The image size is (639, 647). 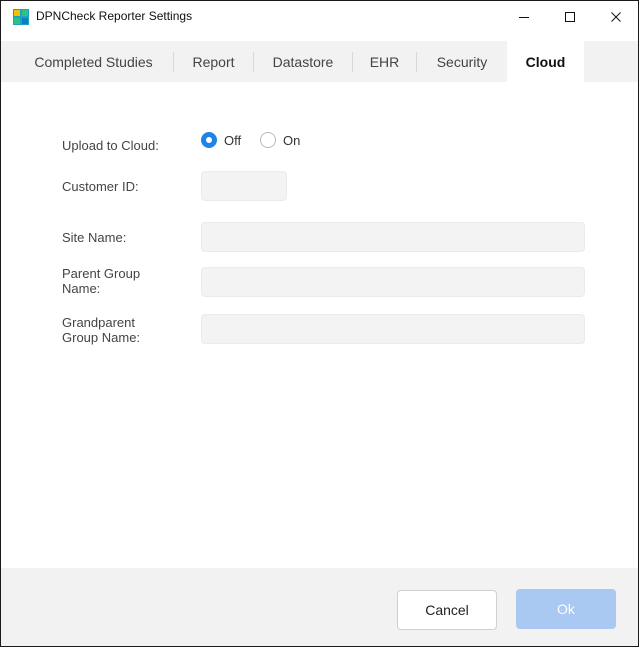 I want to click on upload-off-radio: Off, so click(x=221, y=140).